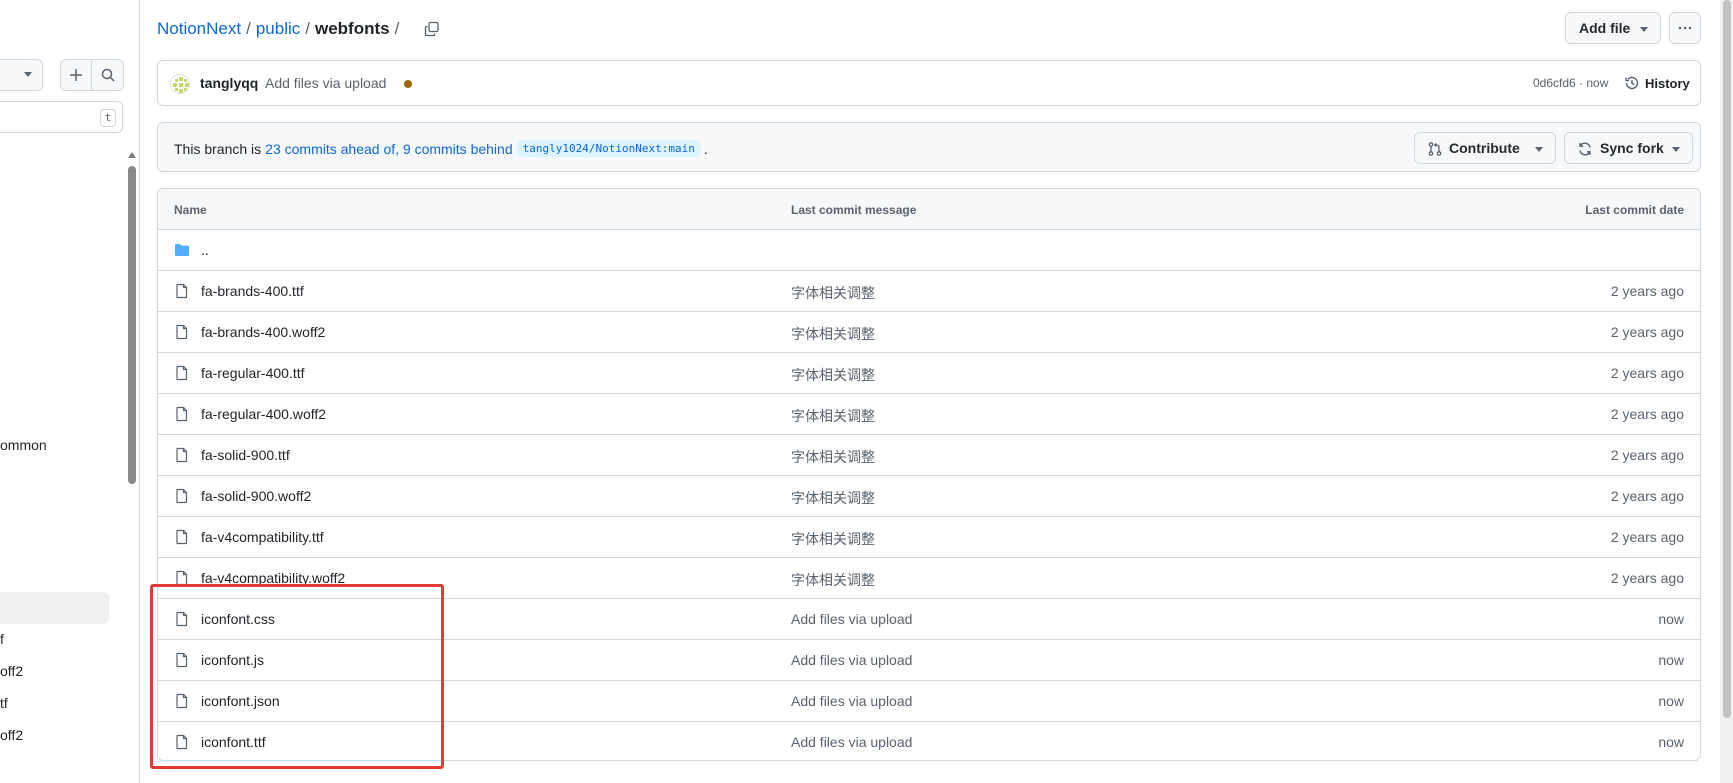 This screenshot has width=1733, height=783. I want to click on add-file-sidebar-button, so click(76, 75).